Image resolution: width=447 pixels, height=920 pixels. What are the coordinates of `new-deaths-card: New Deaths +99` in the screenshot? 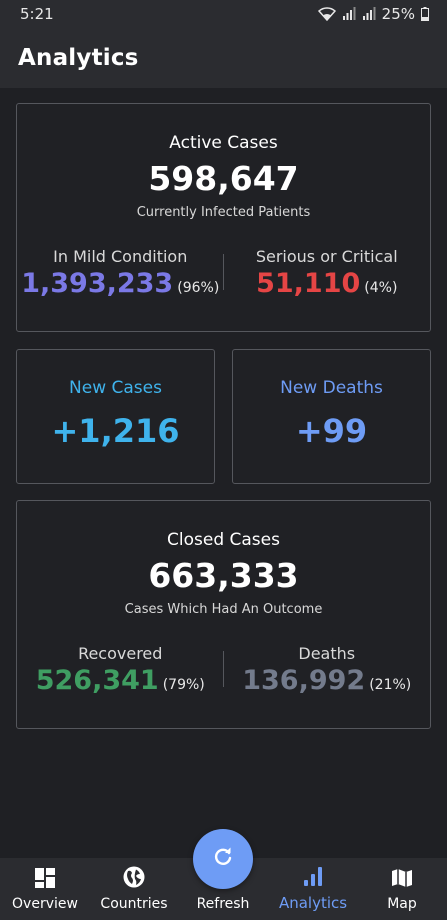 It's located at (331, 416).